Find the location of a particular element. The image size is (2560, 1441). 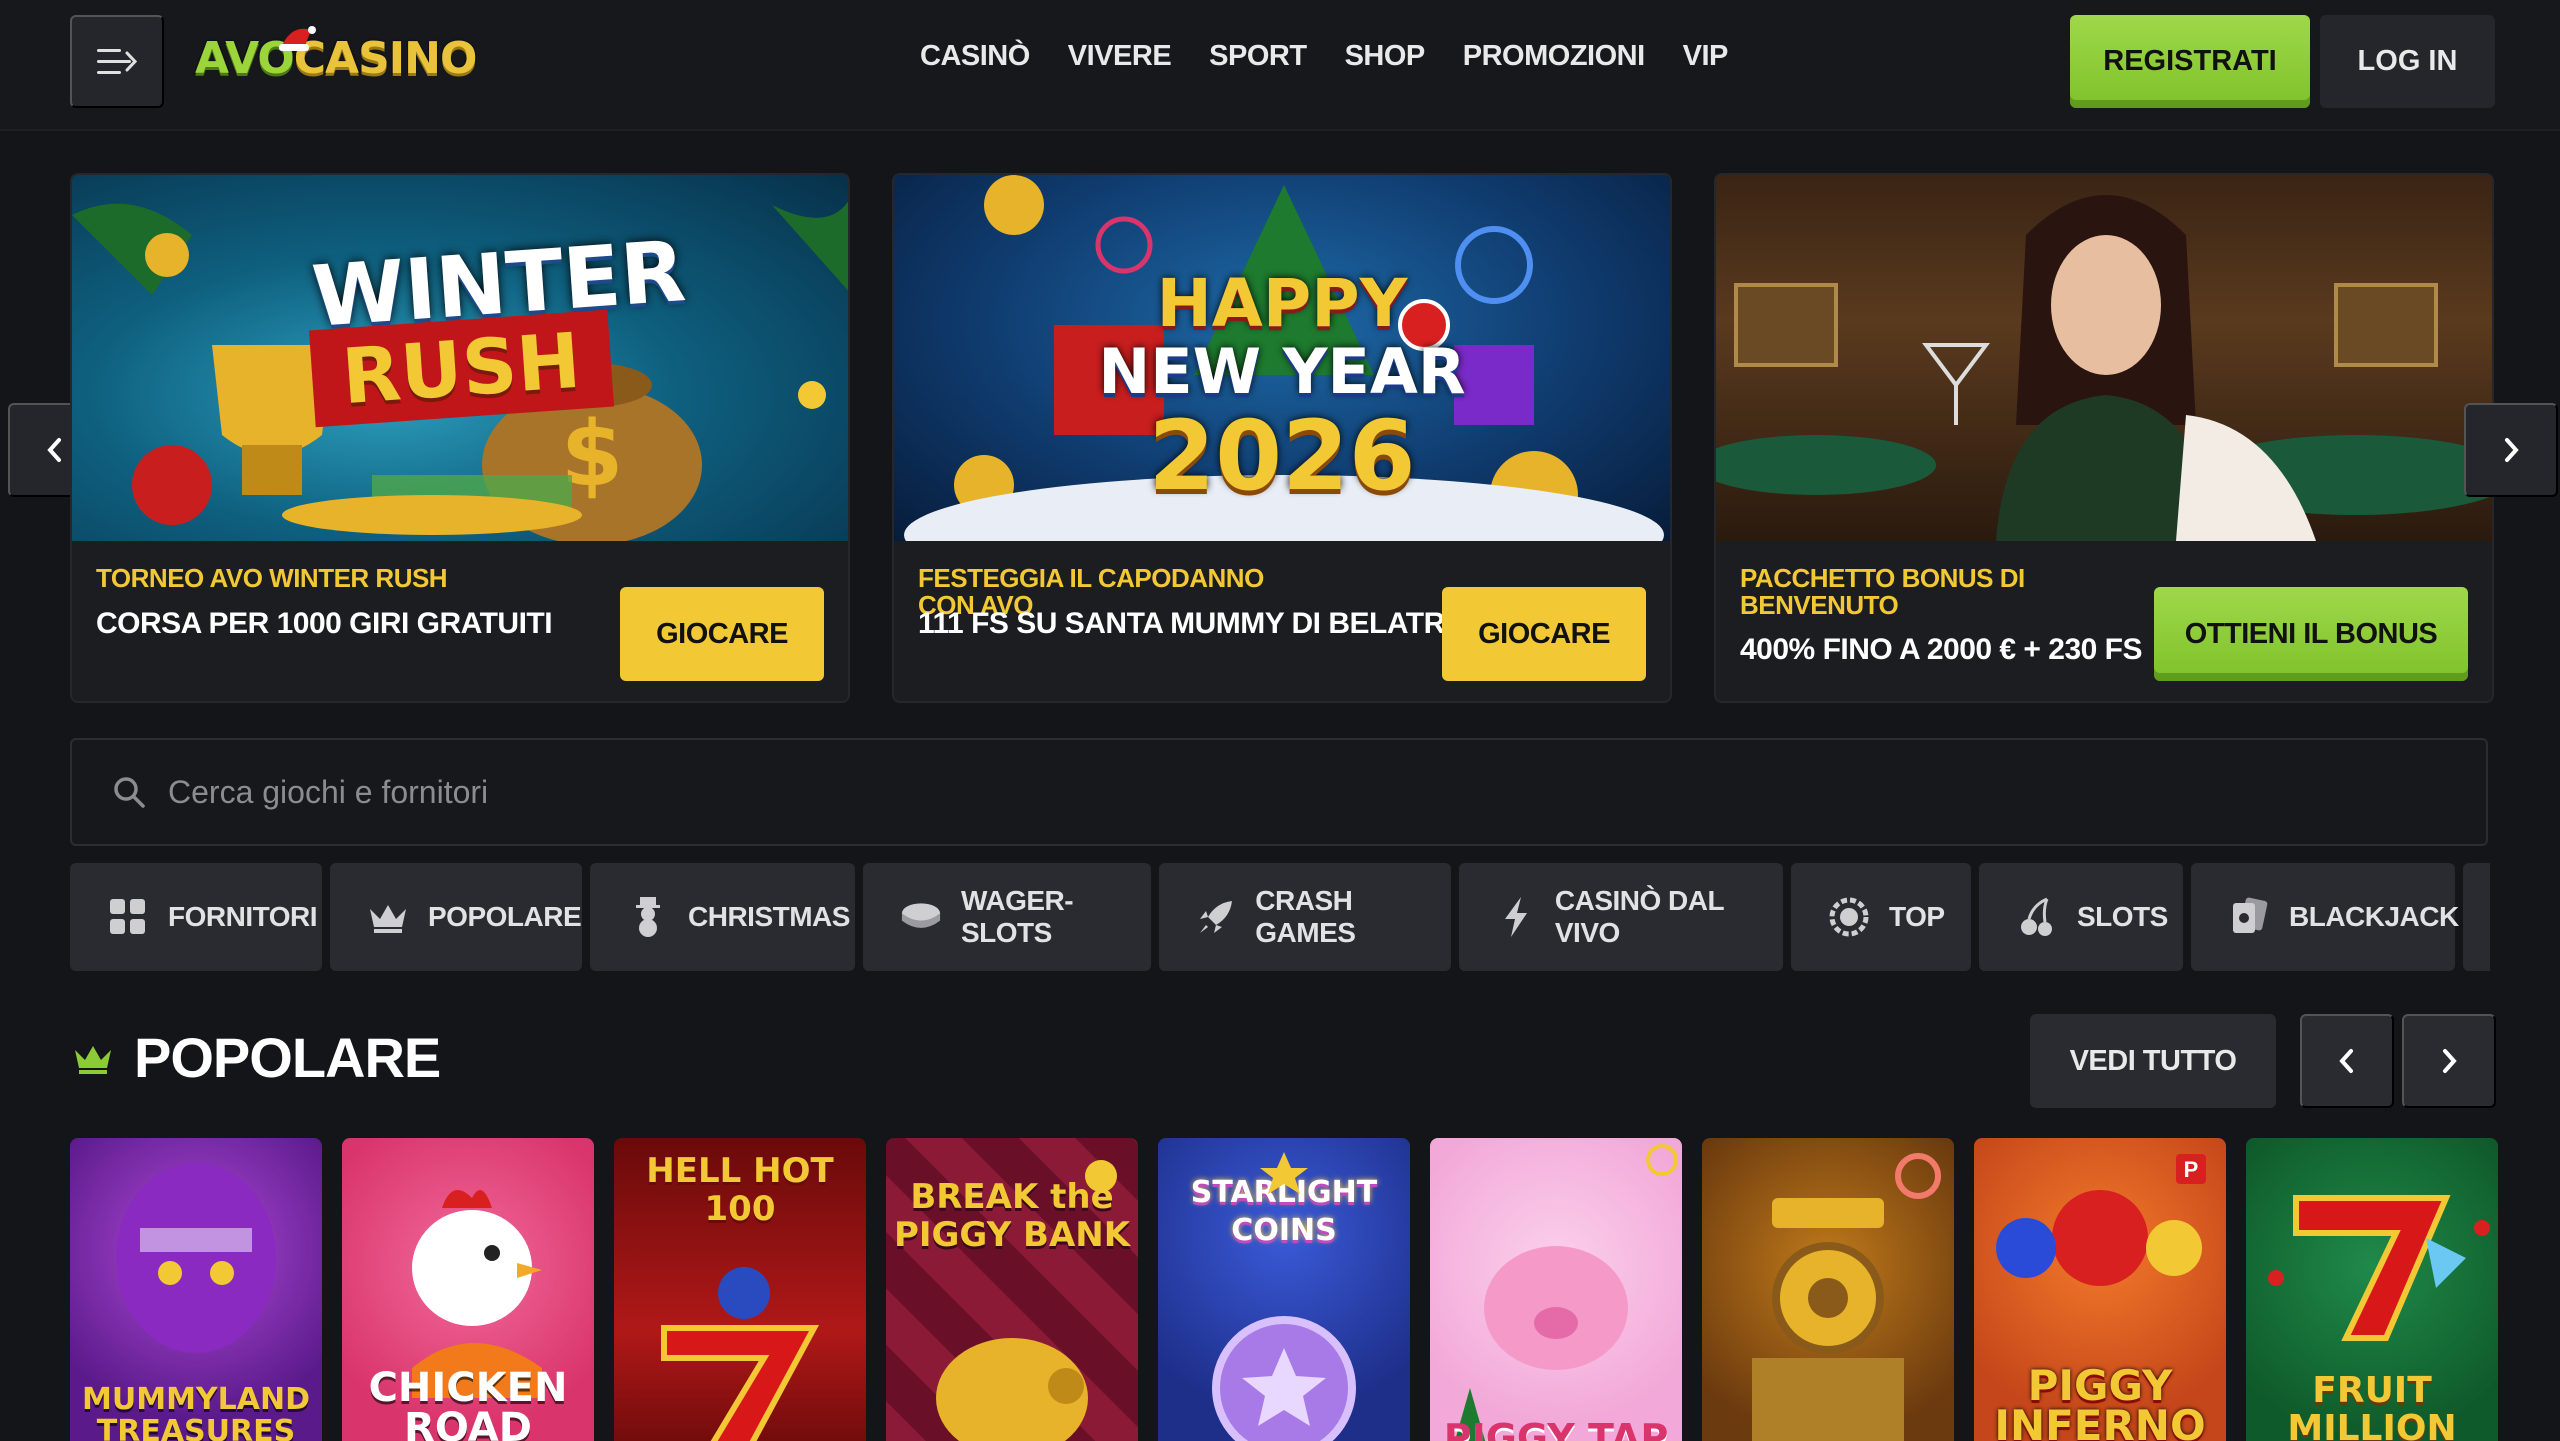

category-tab-overflow is located at coordinates (2476, 917).